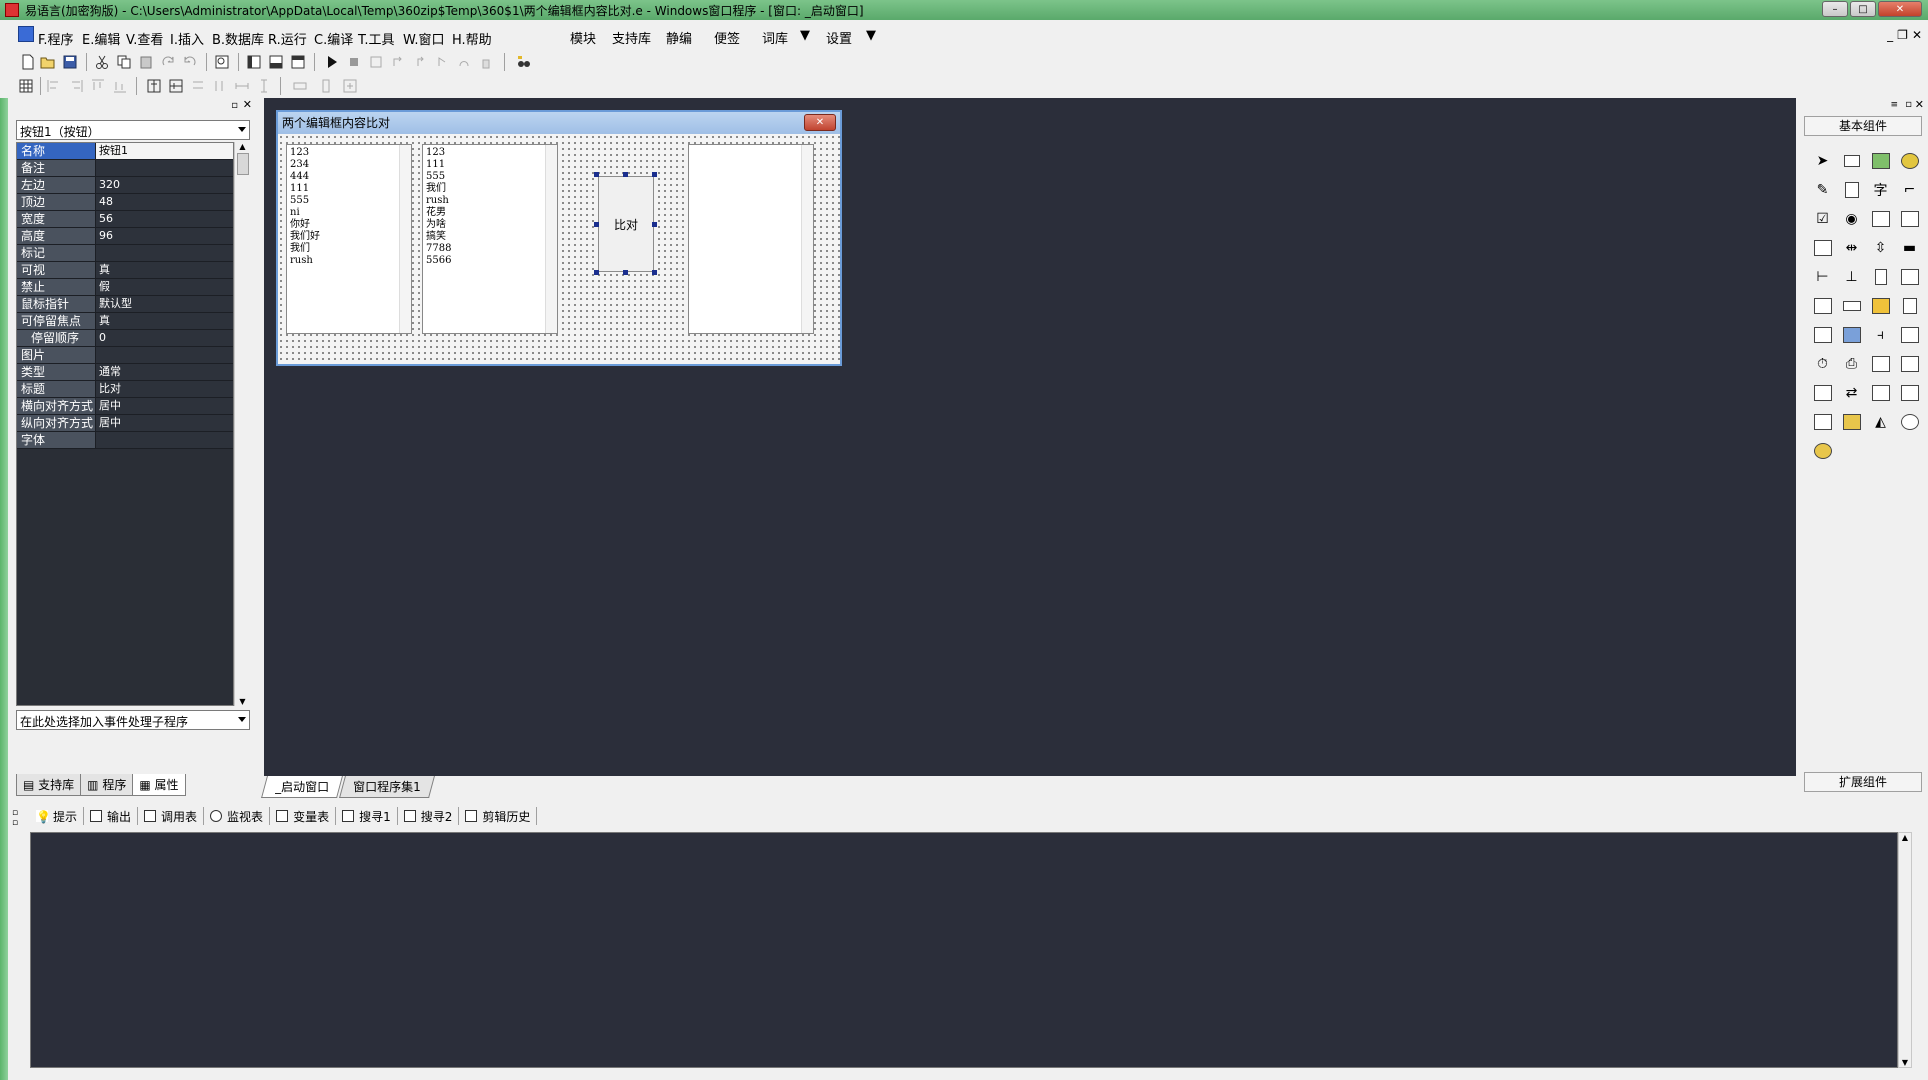  I want to click on property-row: 高度 96, so click(125, 236).